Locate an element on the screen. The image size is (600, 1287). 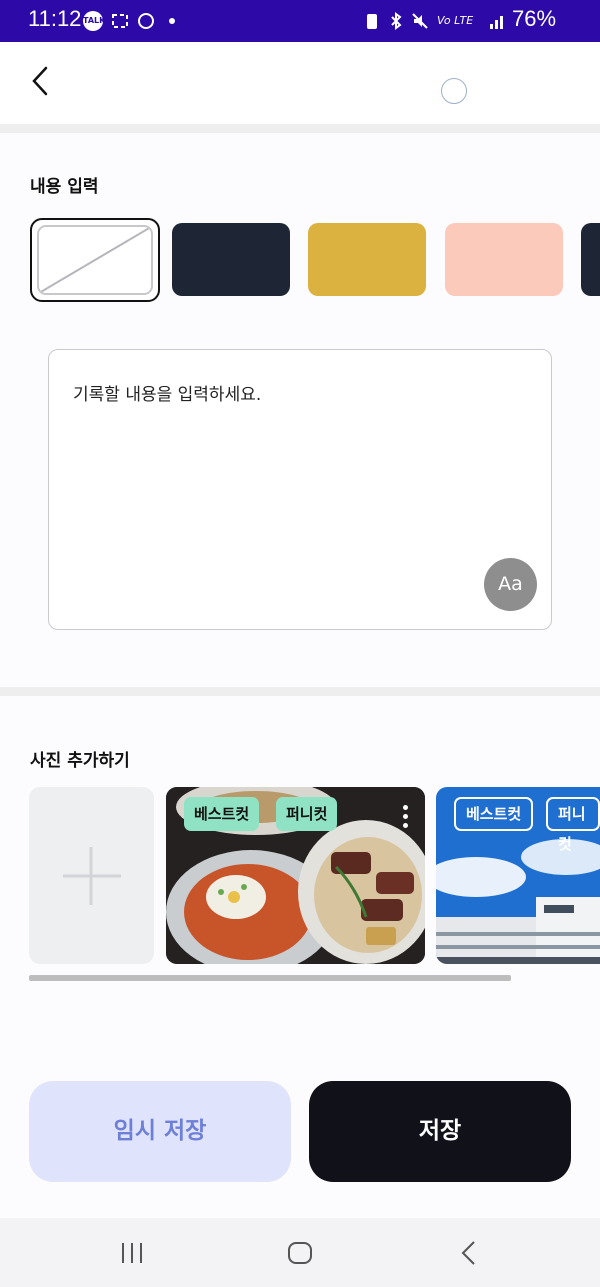
no-color-icon is located at coordinates (95, 260).